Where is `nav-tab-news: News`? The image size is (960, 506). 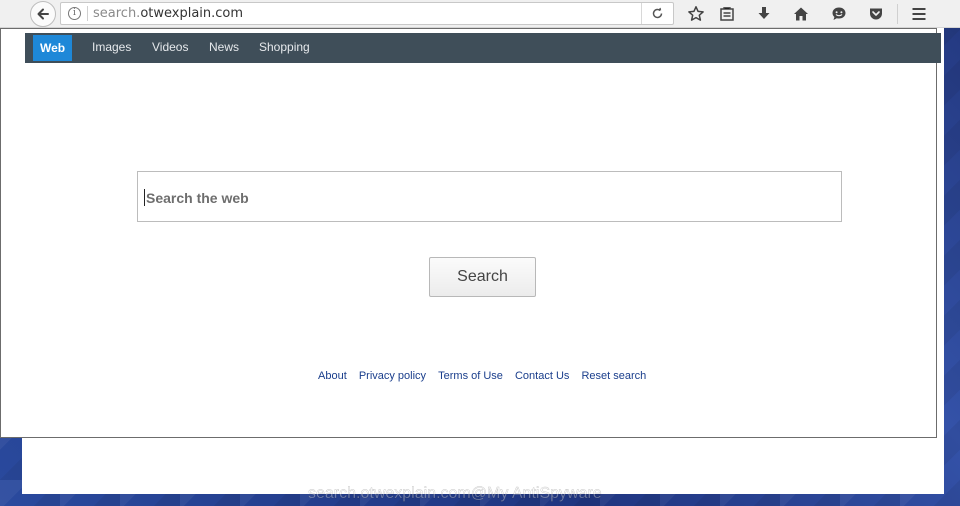 nav-tab-news: News is located at coordinates (224, 48).